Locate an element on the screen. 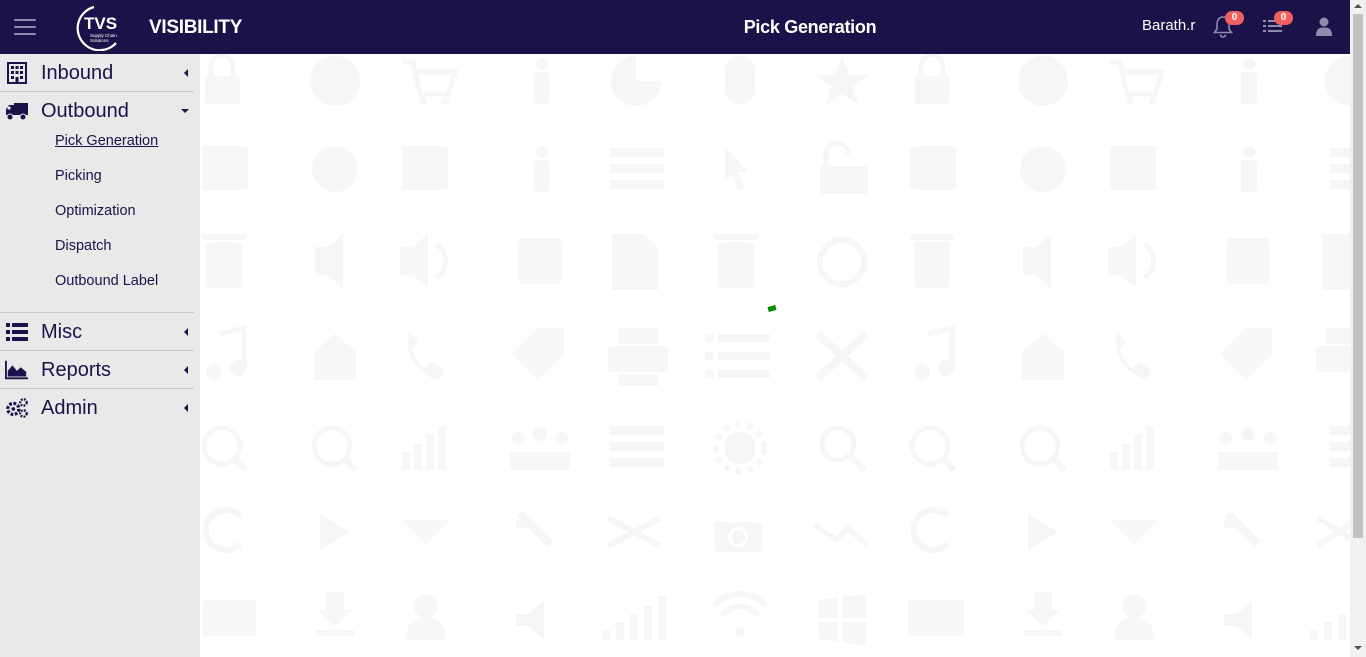  gears-icon is located at coordinates (17, 408).